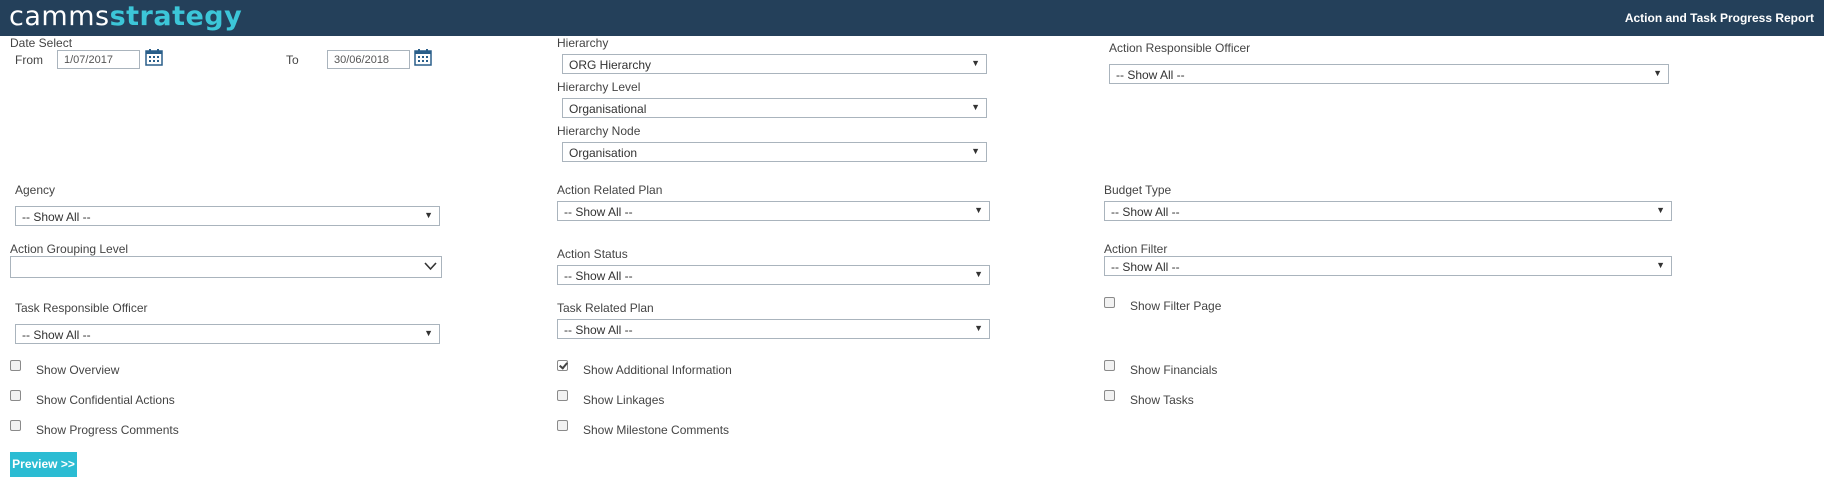 The height and width of the screenshot is (489, 1824). Describe the element at coordinates (1388, 211) in the screenshot. I see `budget-type-select: -- Show All -- ▼` at that location.